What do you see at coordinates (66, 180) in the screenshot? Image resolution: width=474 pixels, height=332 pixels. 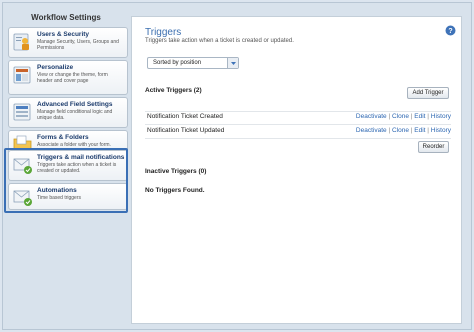 I see `selection-highlight` at bounding box center [66, 180].